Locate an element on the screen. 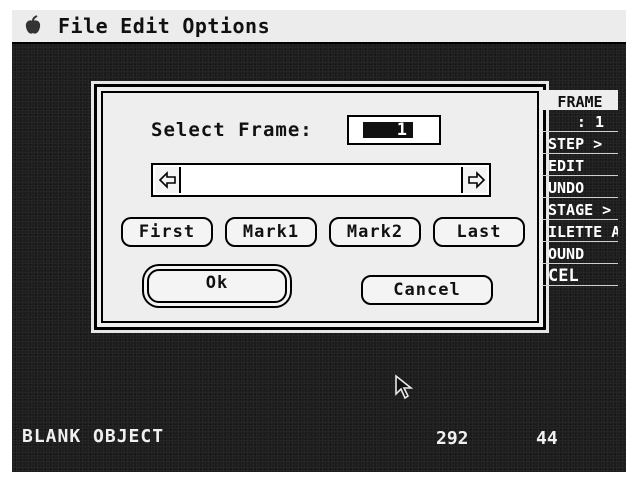  side-palette-button: ILETTE A is located at coordinates (580, 232).